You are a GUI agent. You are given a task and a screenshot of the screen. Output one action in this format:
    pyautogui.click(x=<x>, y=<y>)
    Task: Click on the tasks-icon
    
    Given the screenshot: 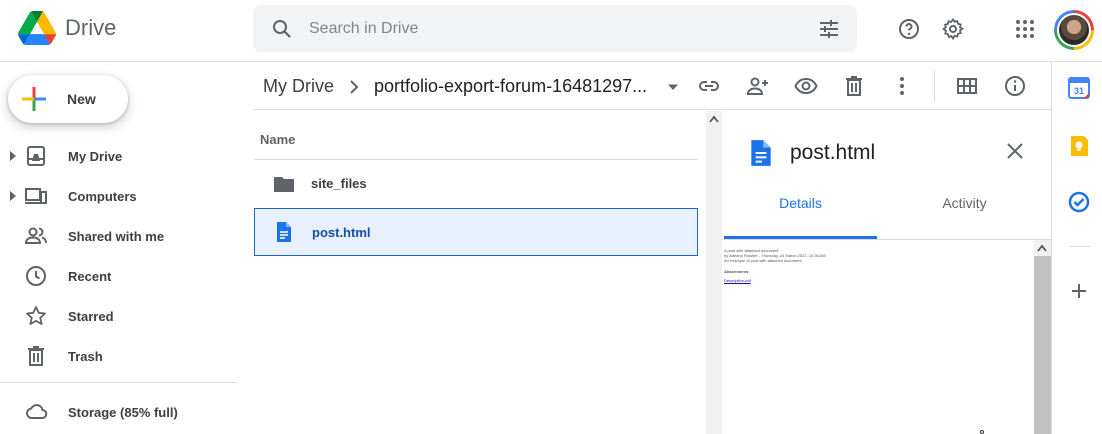 What is the action you would take?
    pyautogui.click(x=1079, y=202)
    